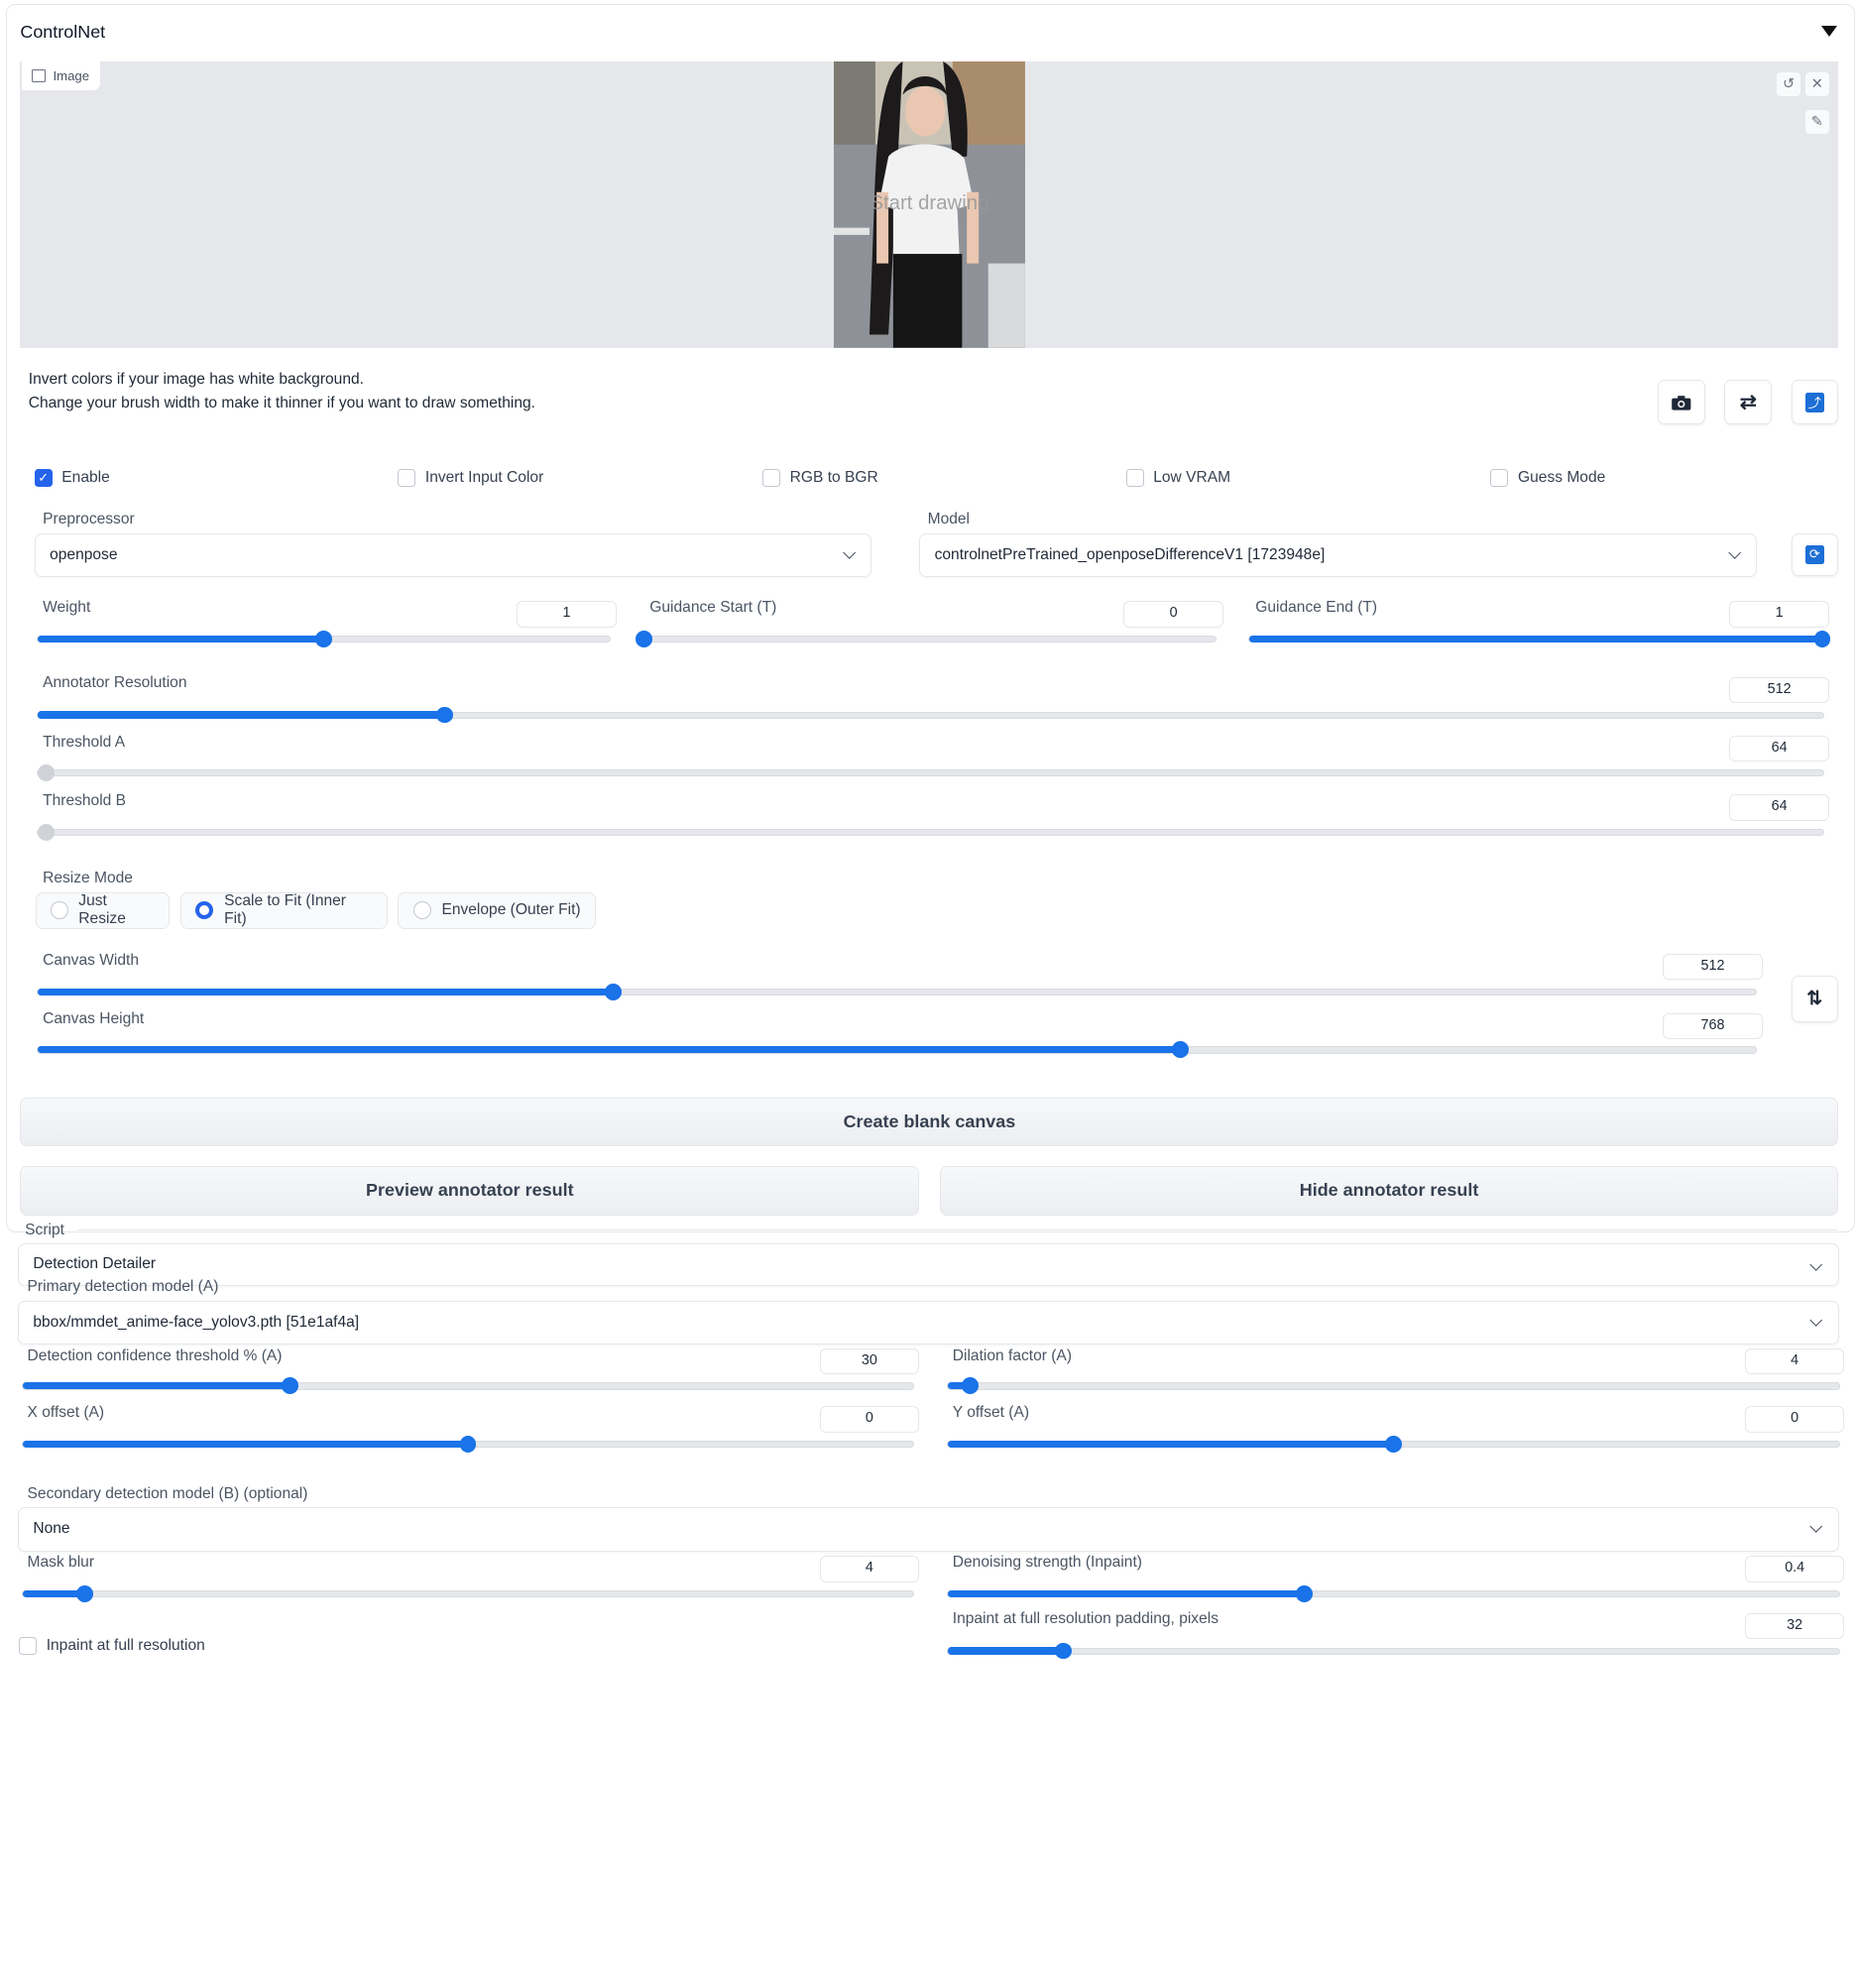  Describe the element at coordinates (1682, 402) in the screenshot. I see `camera-button` at that location.